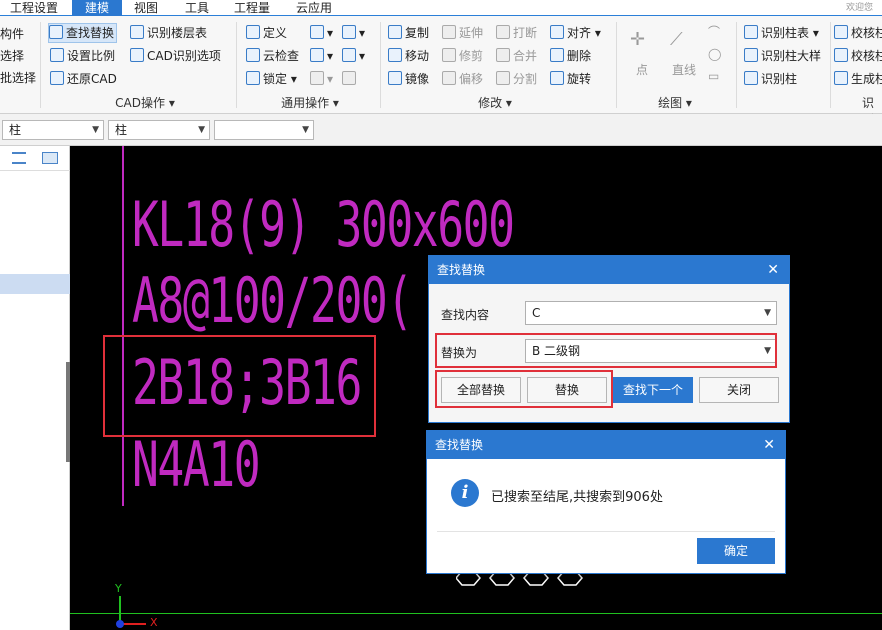 The width and height of the screenshot is (882, 630). I want to click on merge-icon, so click(503, 55).